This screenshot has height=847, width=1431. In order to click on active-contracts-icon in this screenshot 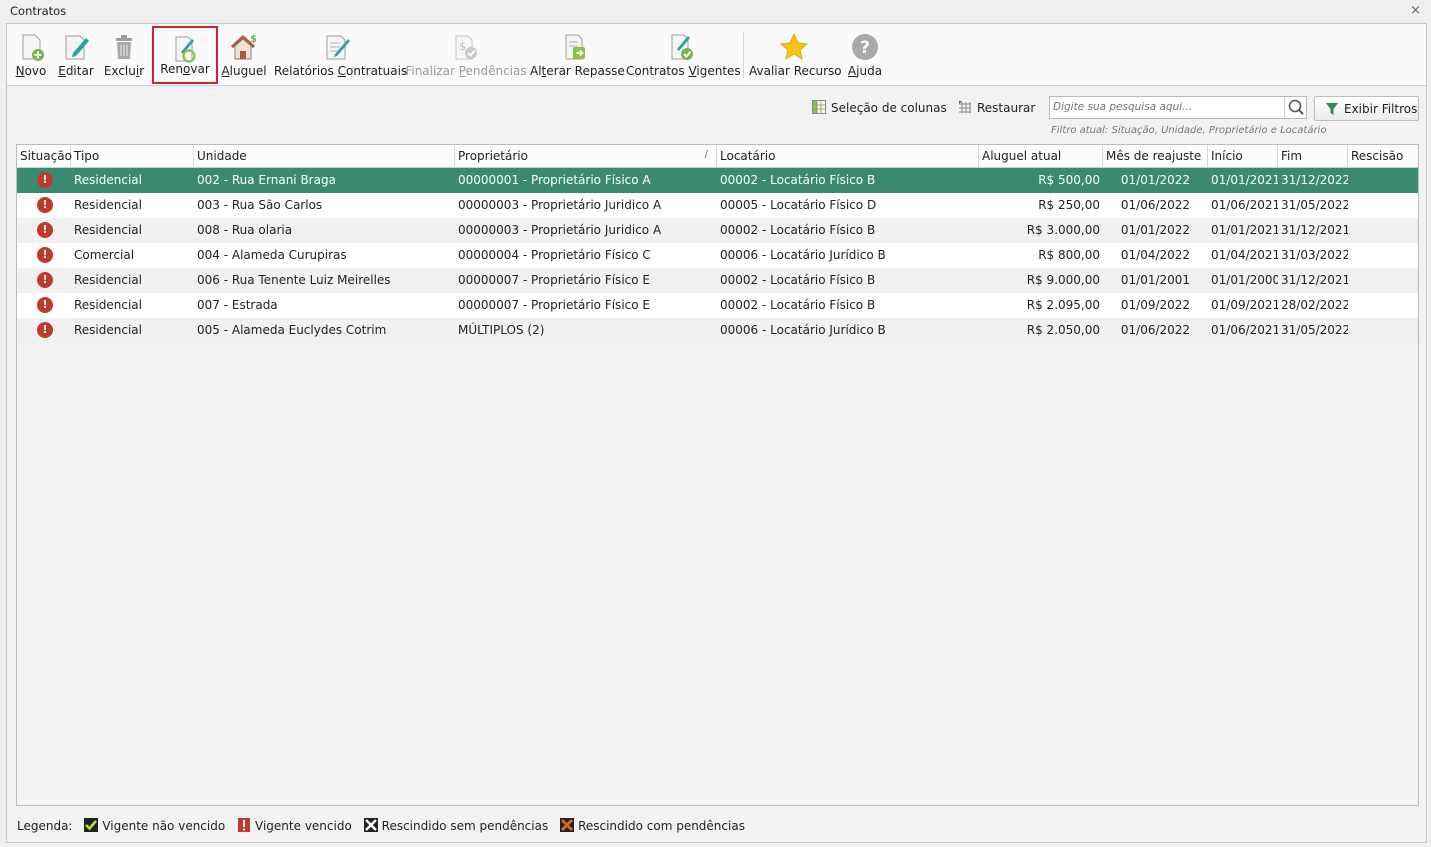, I will do `click(682, 47)`.